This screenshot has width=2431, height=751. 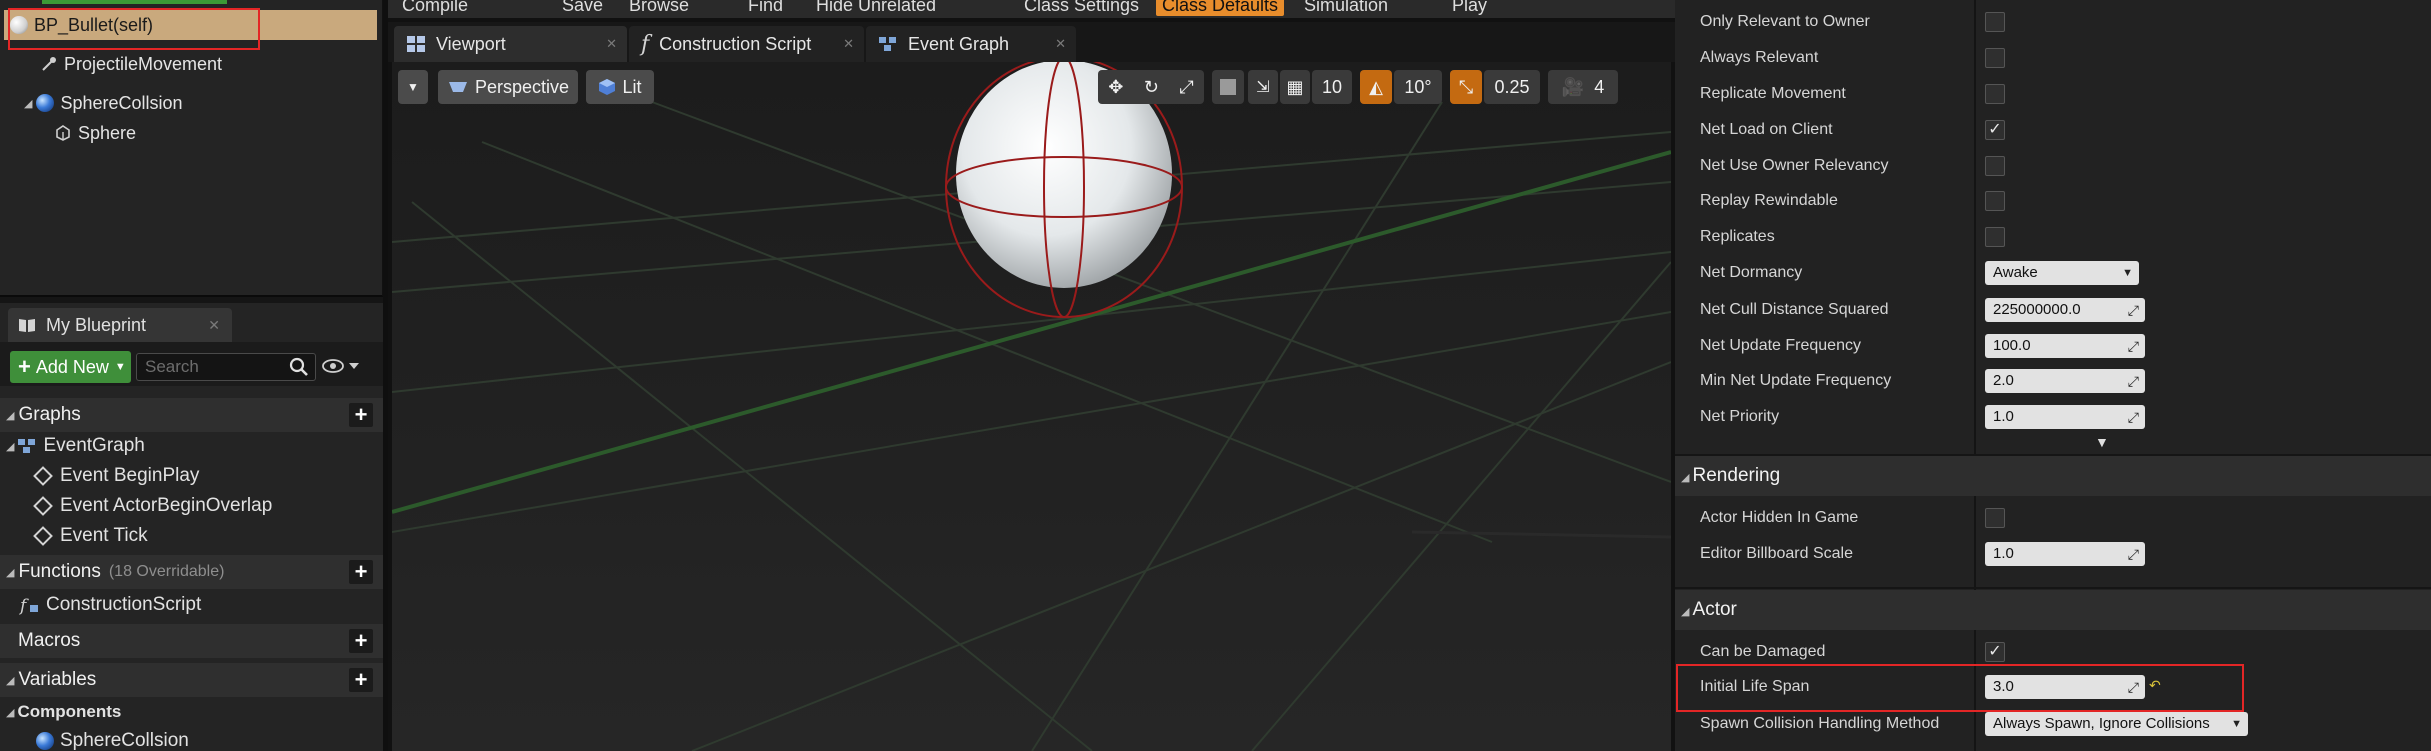 What do you see at coordinates (1151, 87) in the screenshot?
I see `rotate-icon: ↻` at bounding box center [1151, 87].